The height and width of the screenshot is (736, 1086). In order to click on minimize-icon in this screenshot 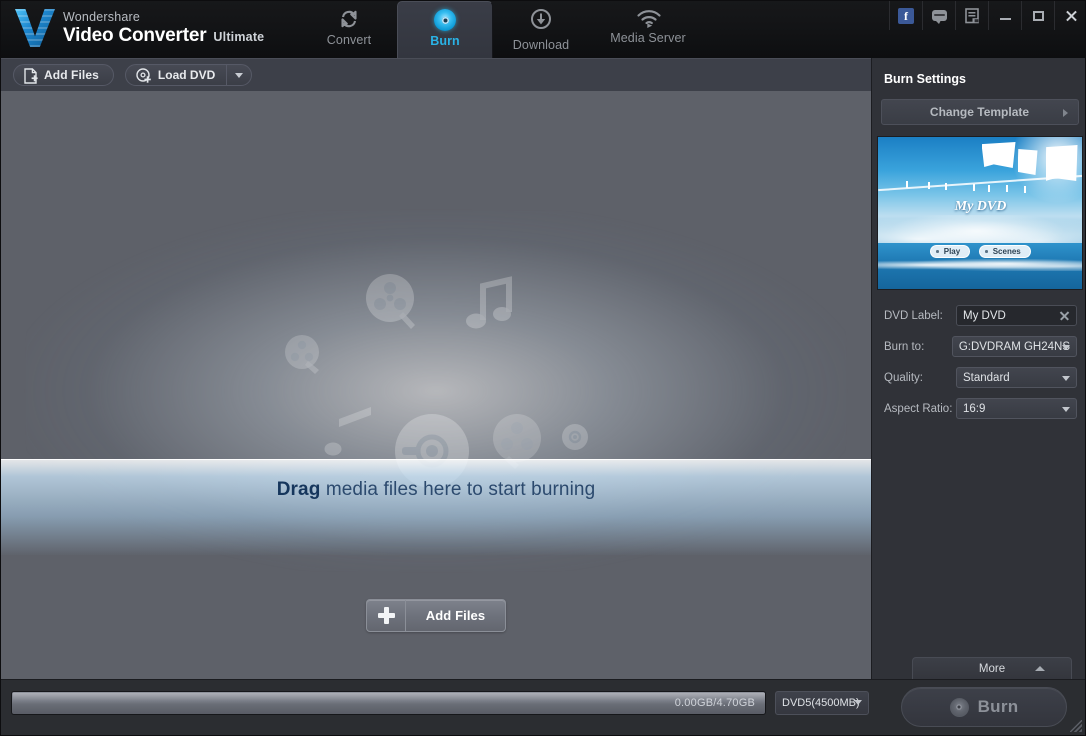, I will do `click(1005, 18)`.